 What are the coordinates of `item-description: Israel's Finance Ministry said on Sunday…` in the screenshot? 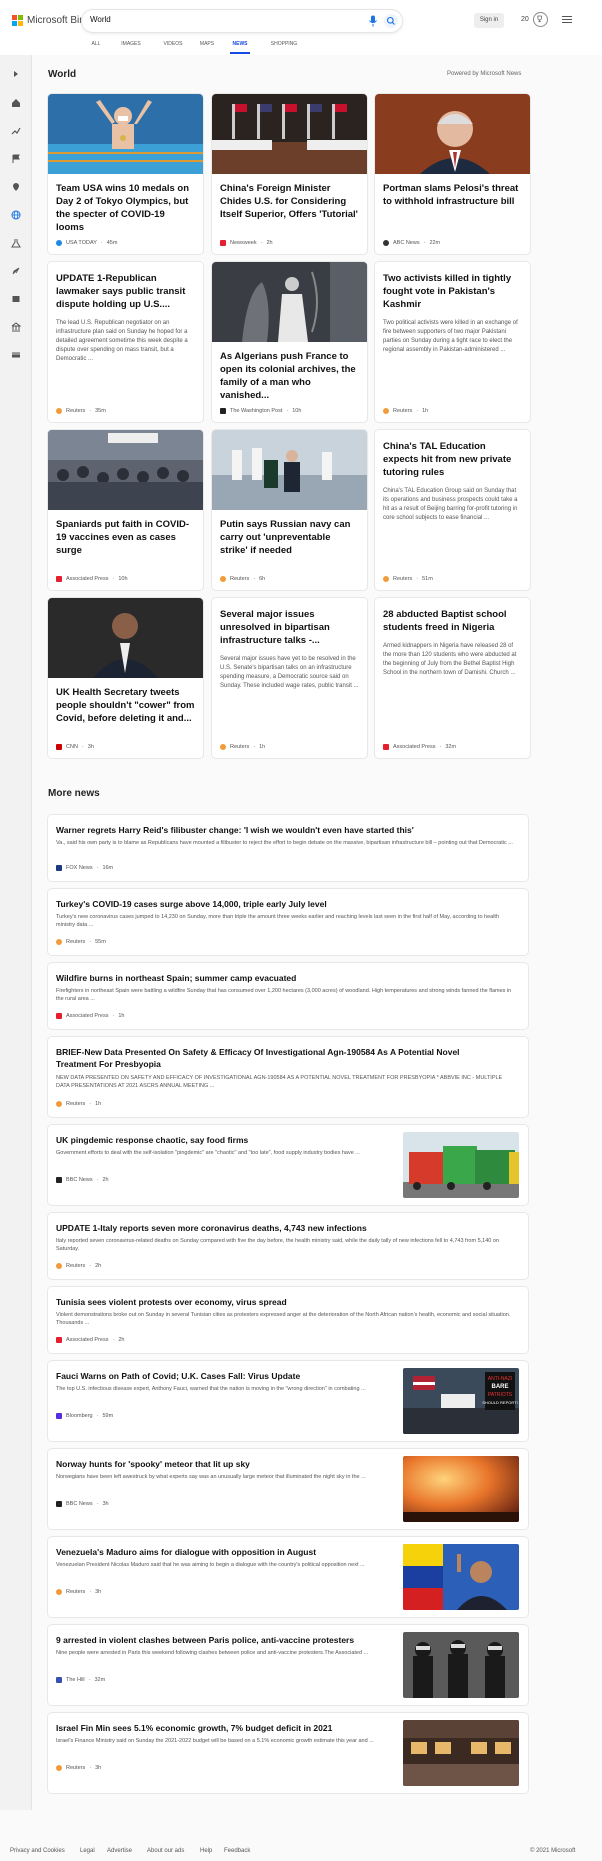 It's located at (215, 1741).